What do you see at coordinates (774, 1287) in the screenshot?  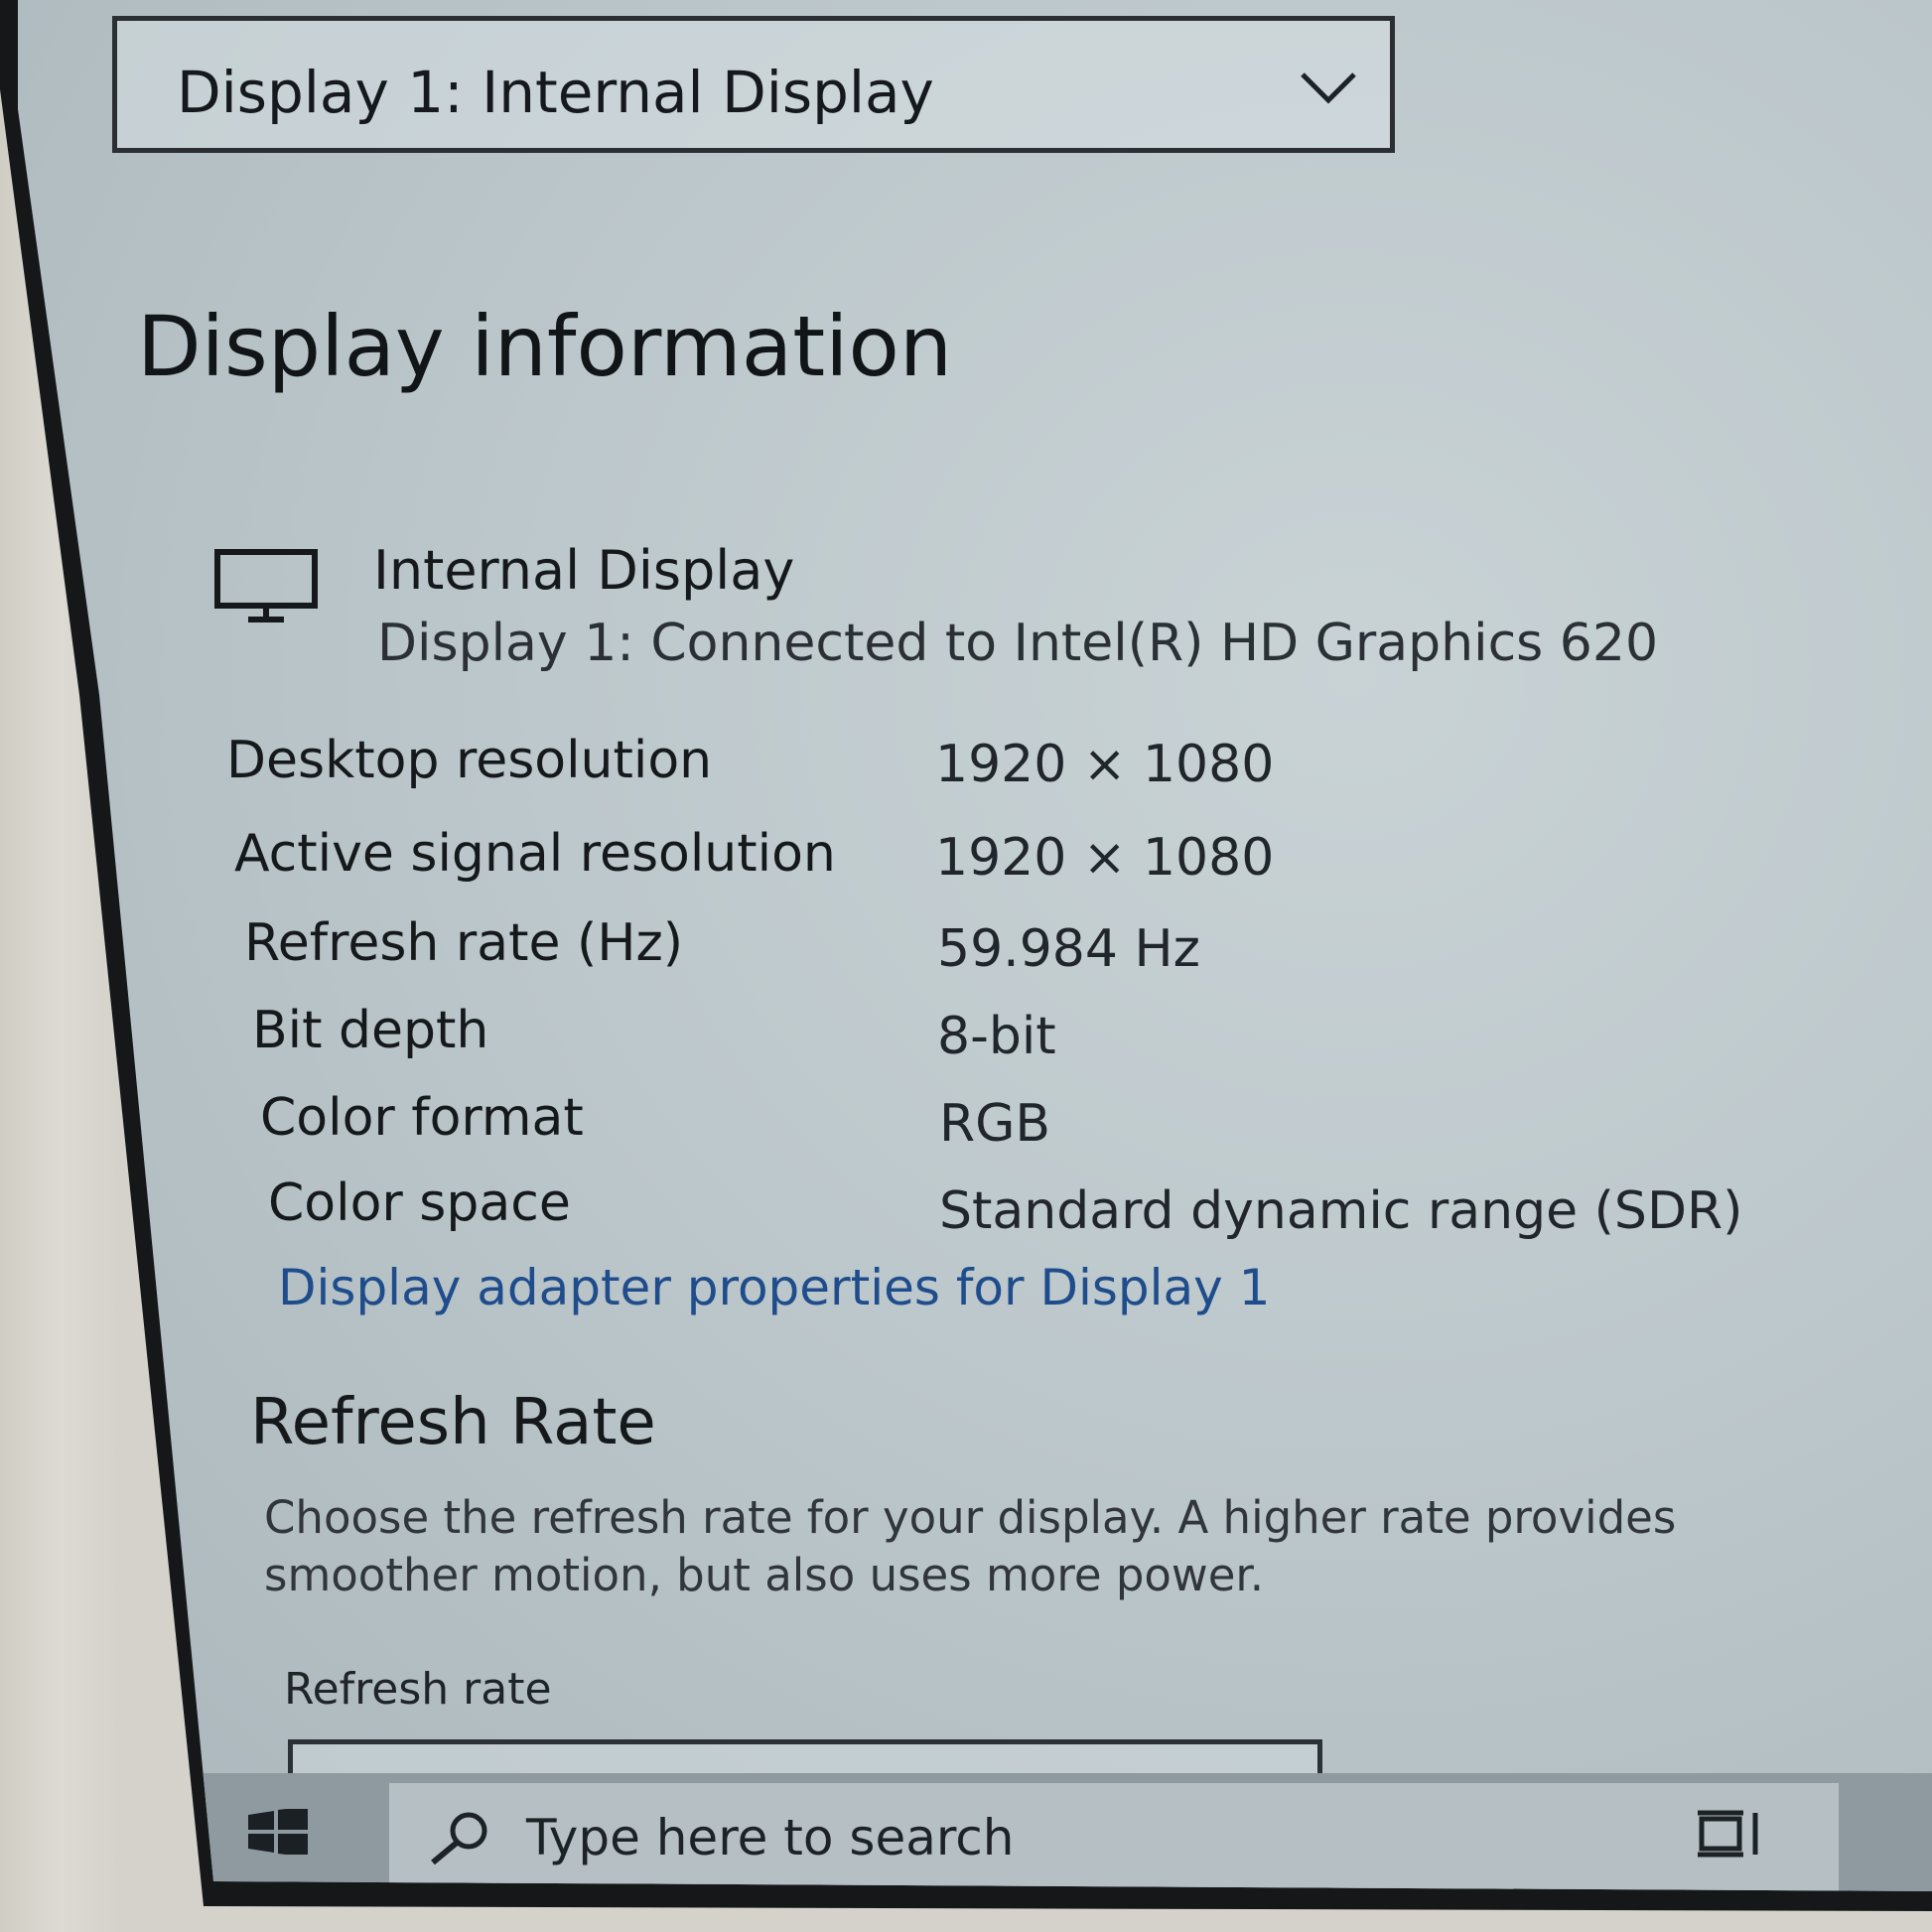 I see `display-adapter-properties-link: Display adapter properties for Display 1` at bounding box center [774, 1287].